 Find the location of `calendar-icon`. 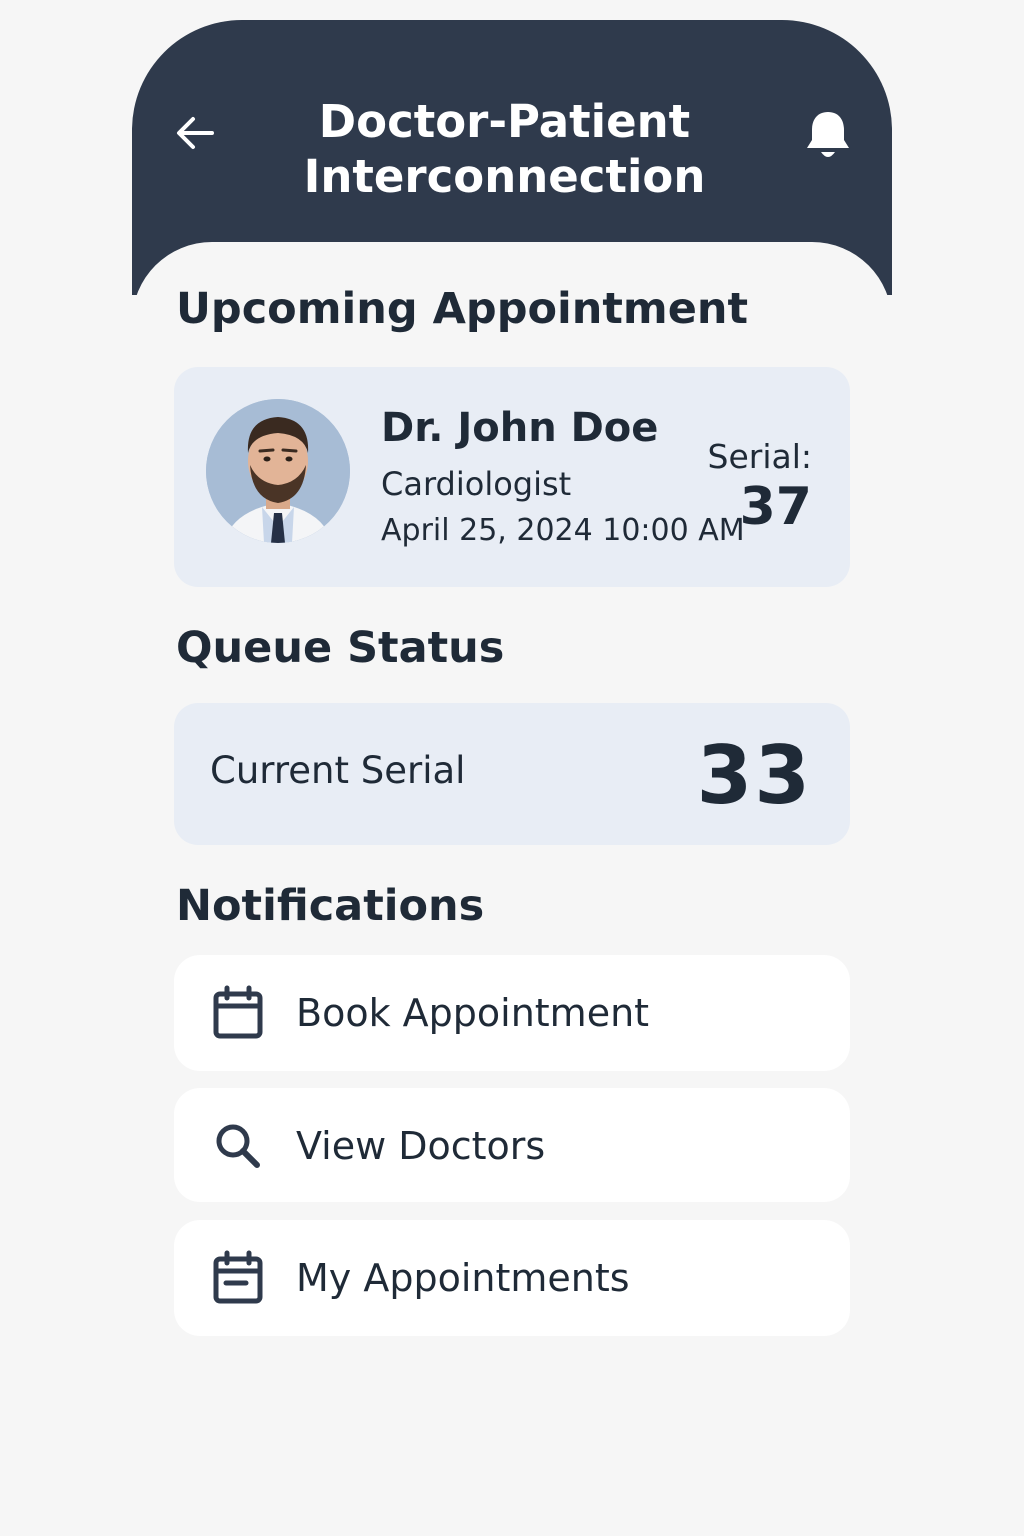

calendar-icon is located at coordinates (238, 1012).